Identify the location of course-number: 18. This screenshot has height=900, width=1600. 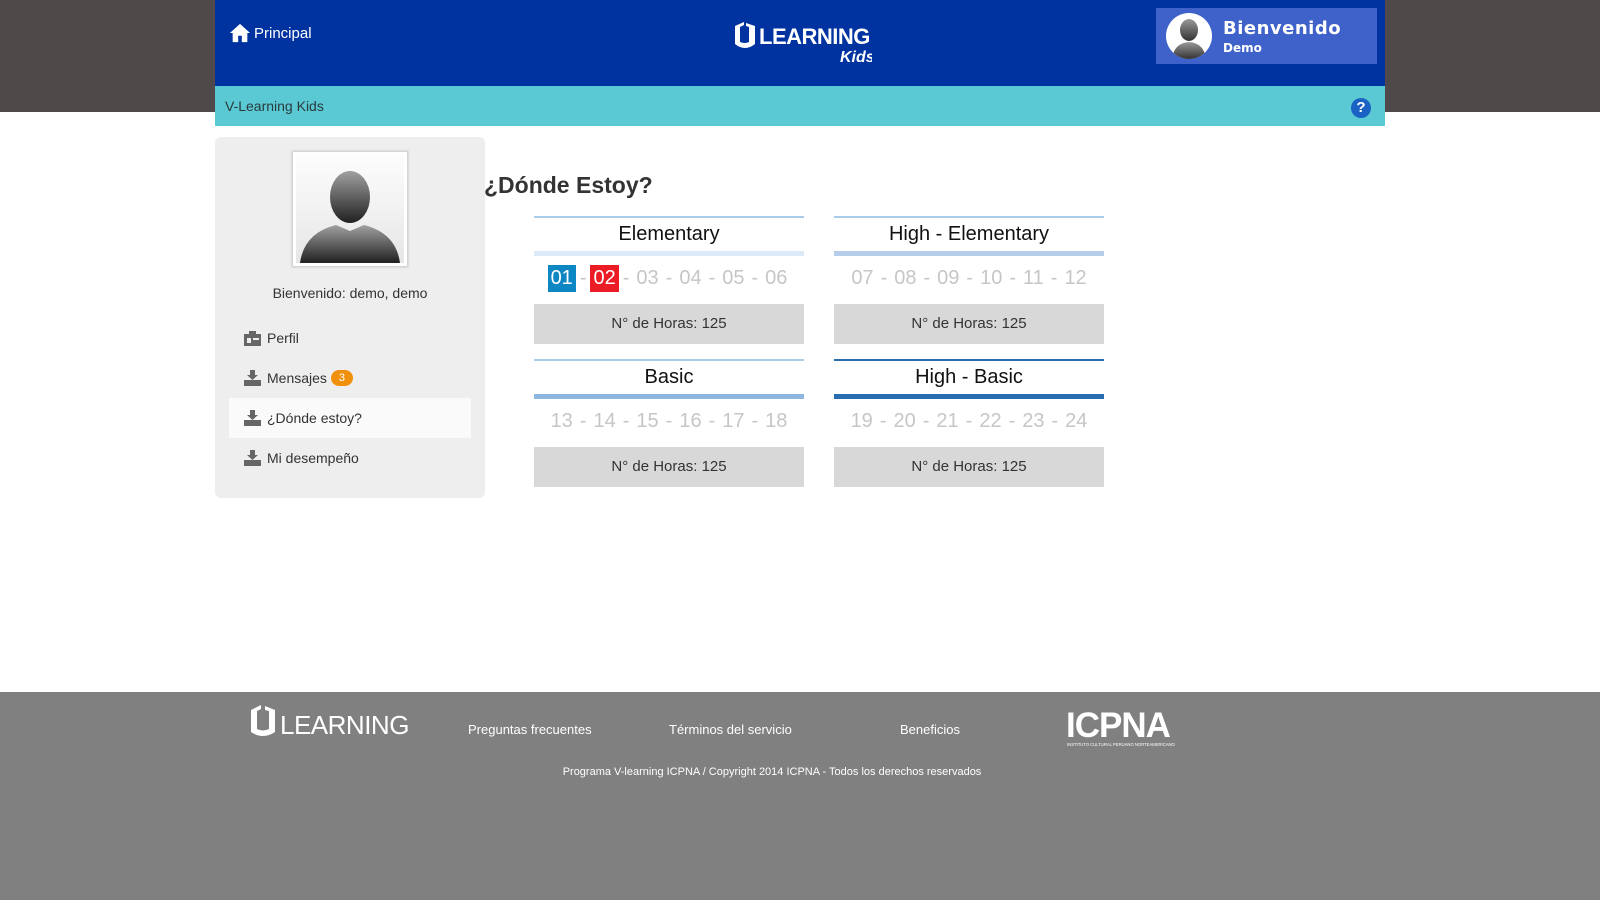
(776, 421).